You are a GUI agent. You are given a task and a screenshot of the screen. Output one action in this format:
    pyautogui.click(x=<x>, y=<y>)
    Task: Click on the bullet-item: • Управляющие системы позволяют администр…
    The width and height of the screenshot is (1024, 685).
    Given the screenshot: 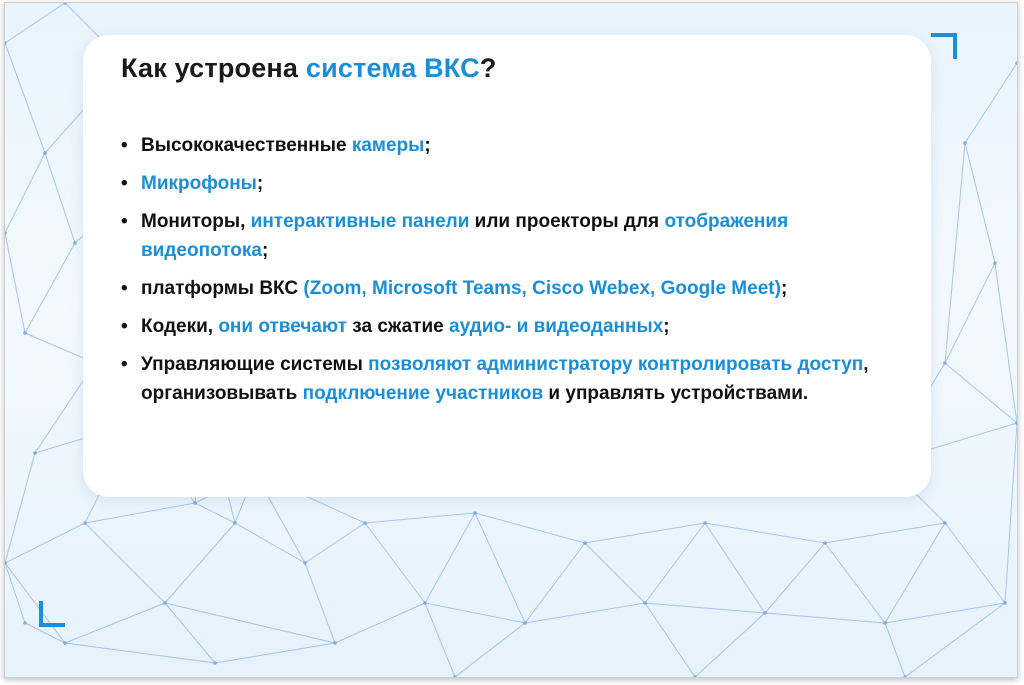 What is the action you would take?
    pyautogui.click(x=504, y=379)
    